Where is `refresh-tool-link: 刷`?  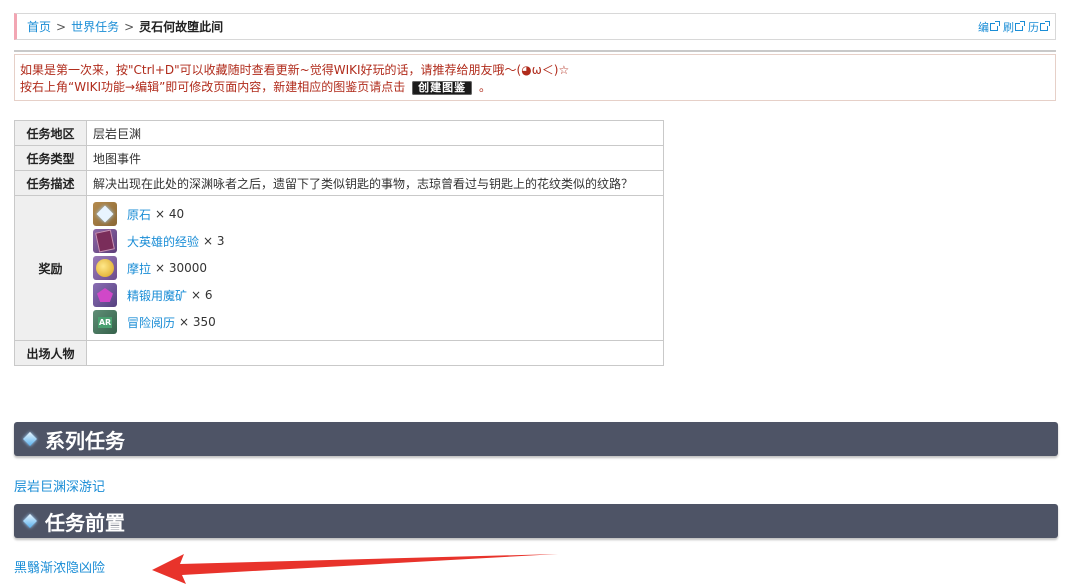 refresh-tool-link: 刷 is located at coordinates (1014, 27).